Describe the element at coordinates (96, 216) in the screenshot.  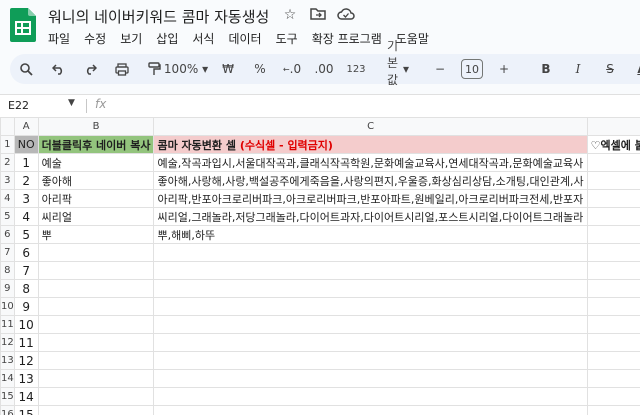
I see `cell-keyword: 씨리얼` at that location.